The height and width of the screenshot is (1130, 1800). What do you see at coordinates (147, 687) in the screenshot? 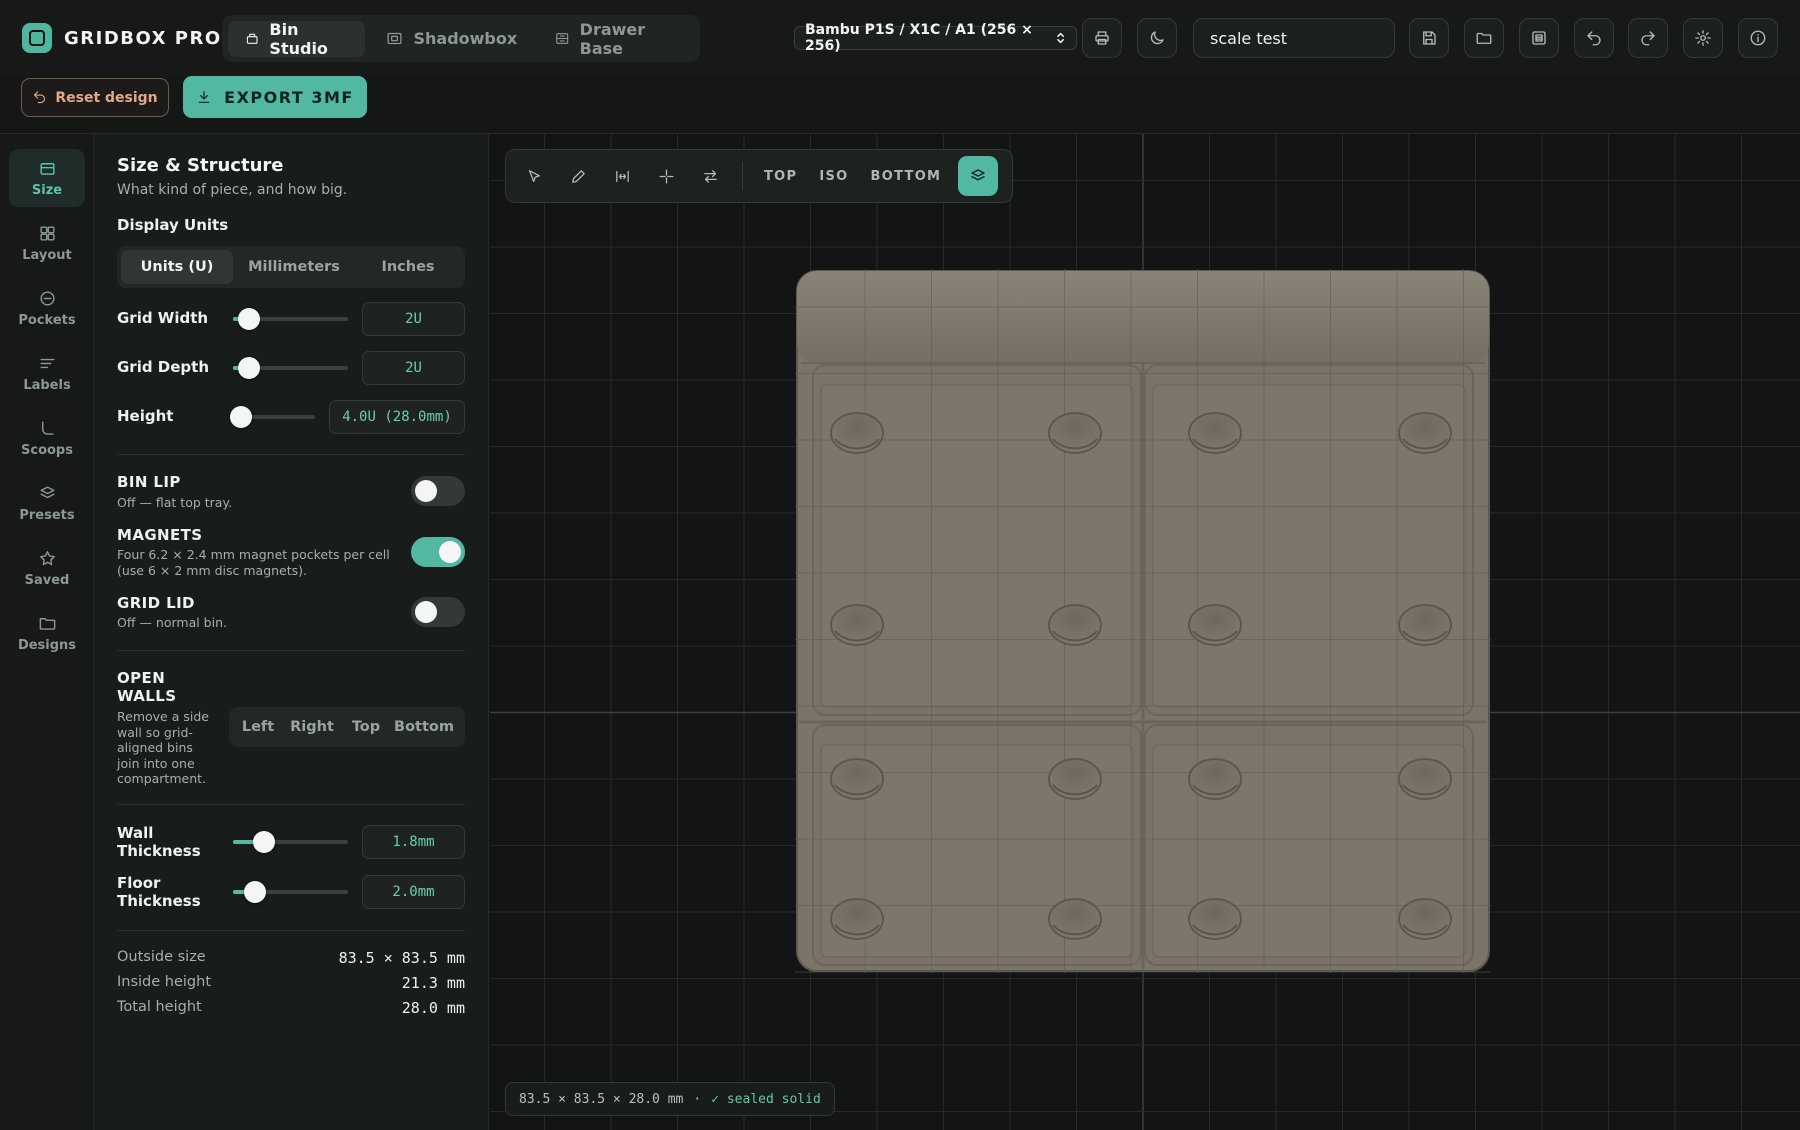
I see `open-walls-label: OPEN WALLS` at bounding box center [147, 687].